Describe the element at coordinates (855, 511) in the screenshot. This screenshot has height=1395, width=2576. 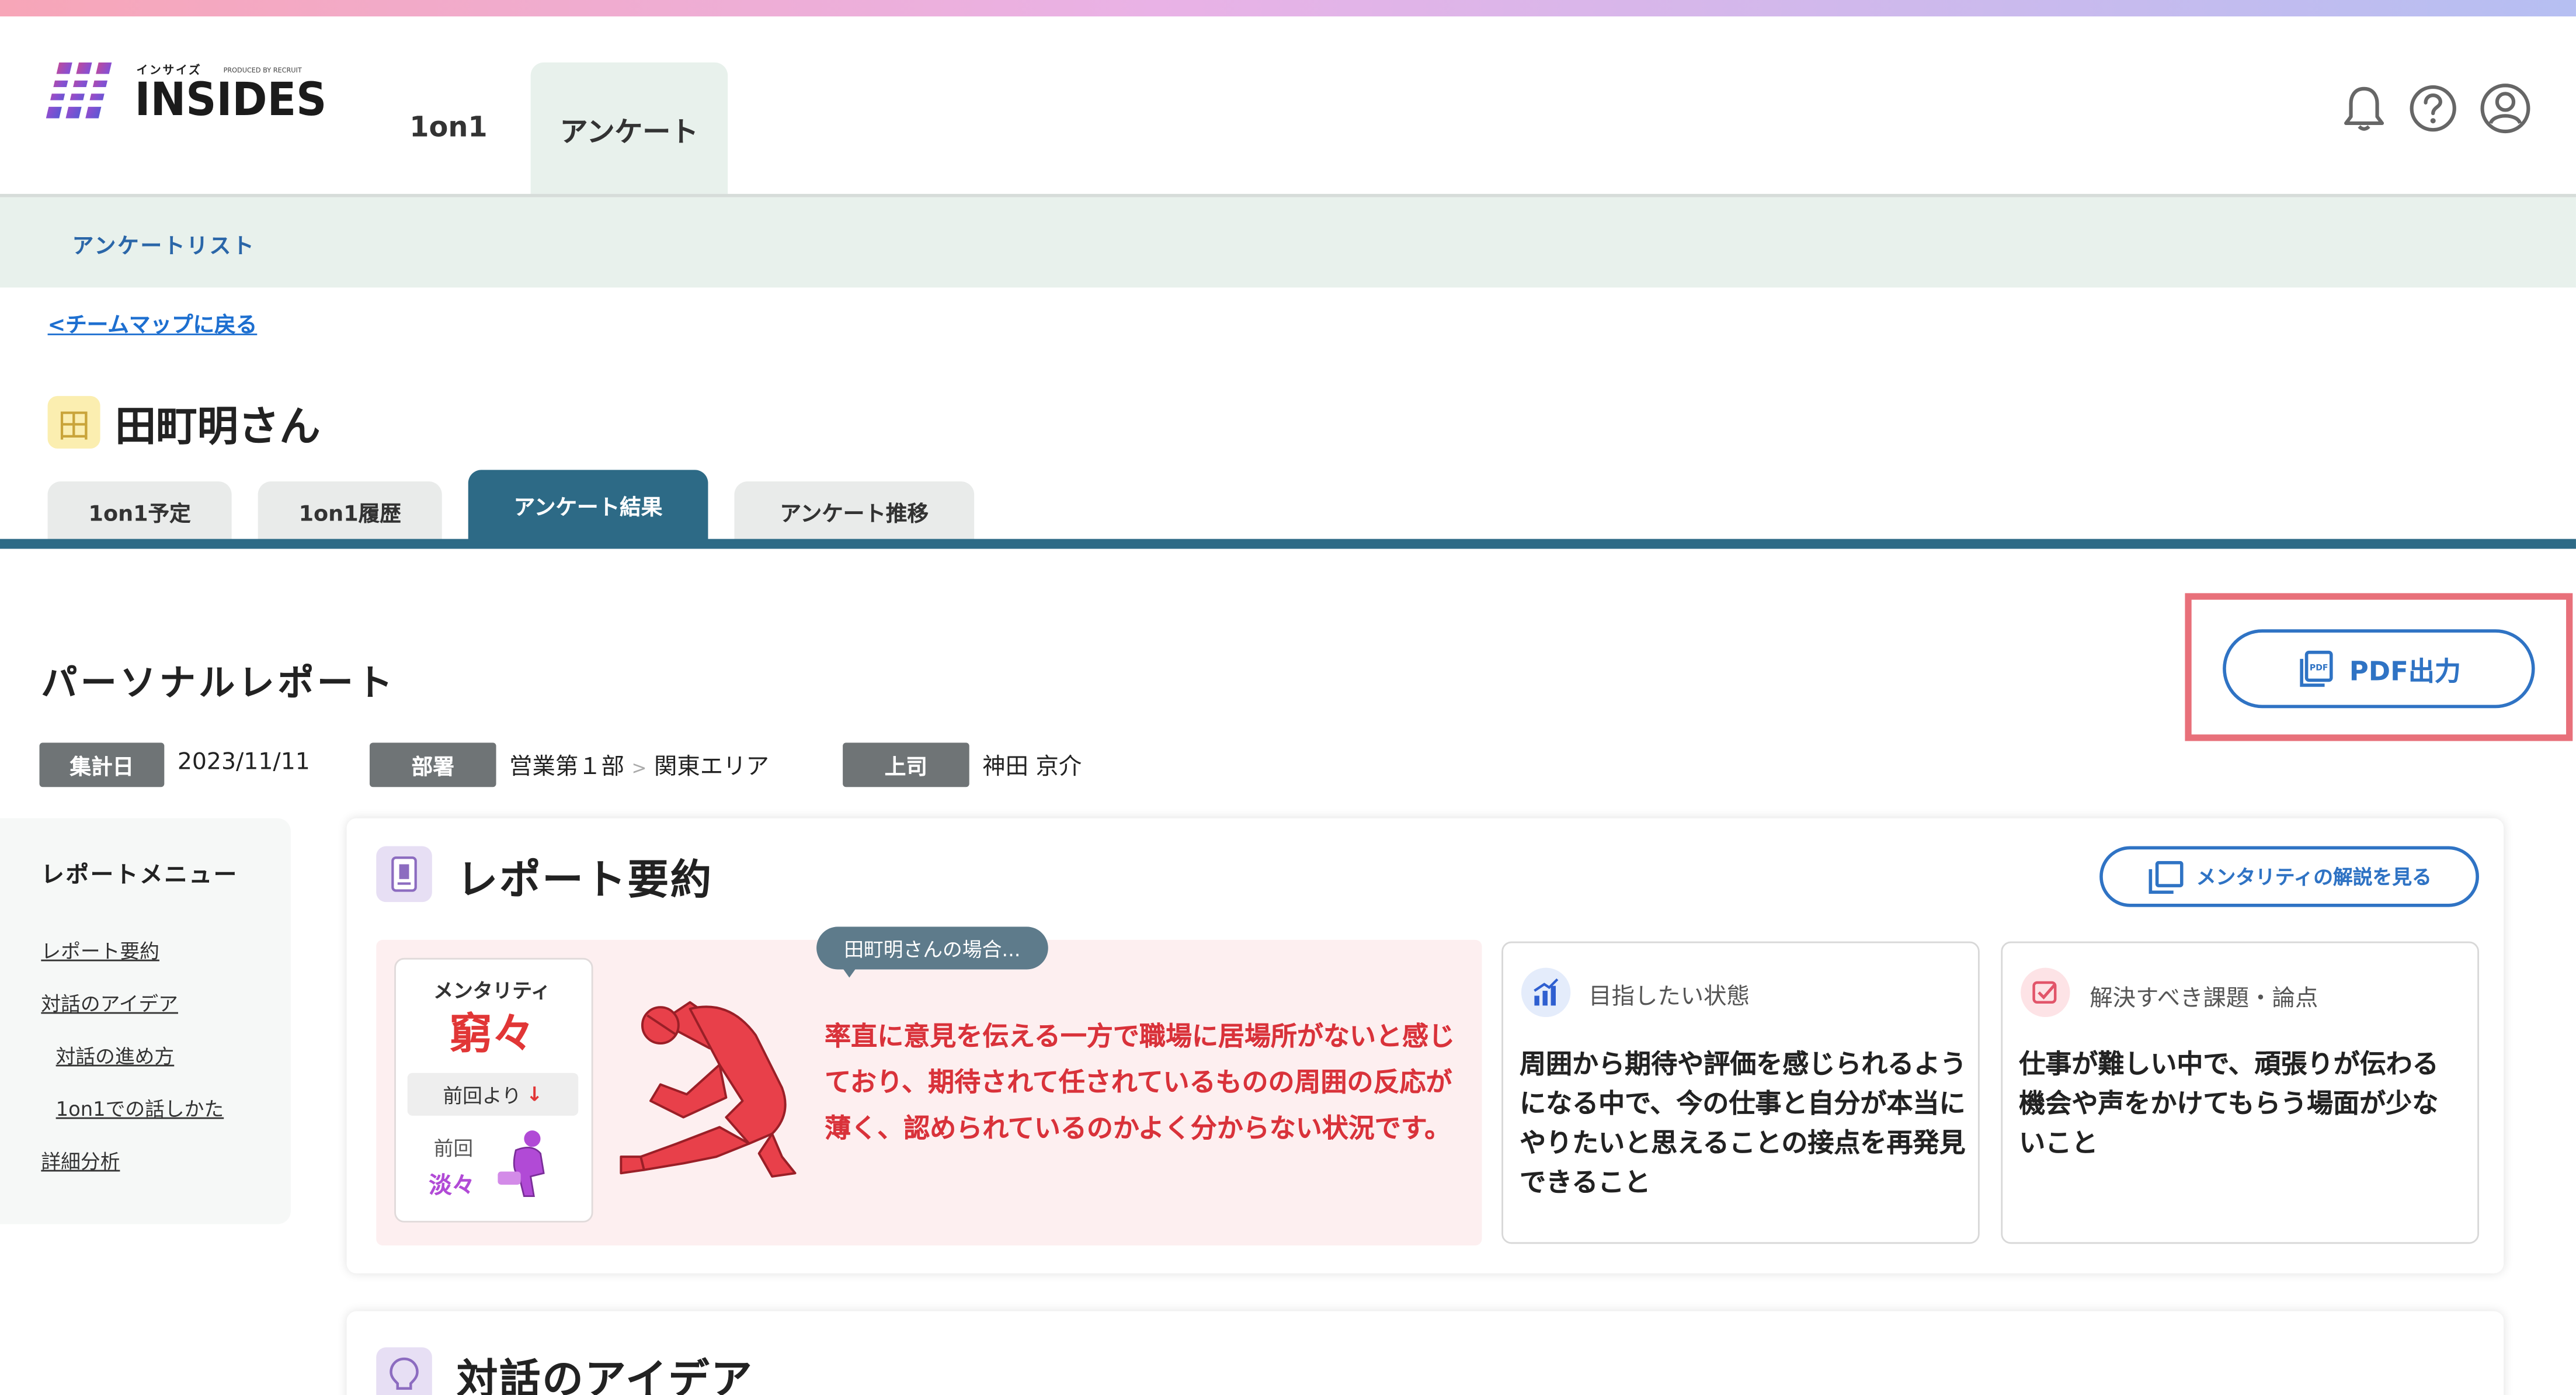
I see `tab-survey-trend: アンケート推移` at that location.